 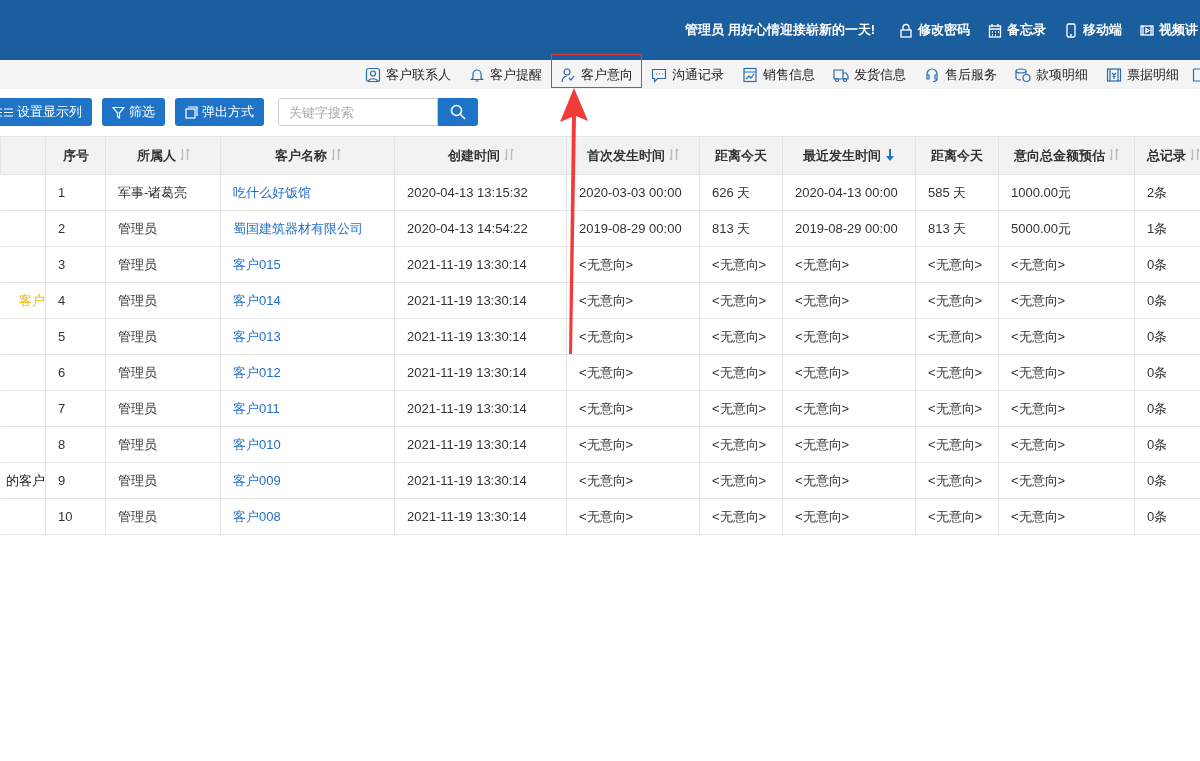 I want to click on table-cell: 1000.00元, so click(x=1041, y=192).